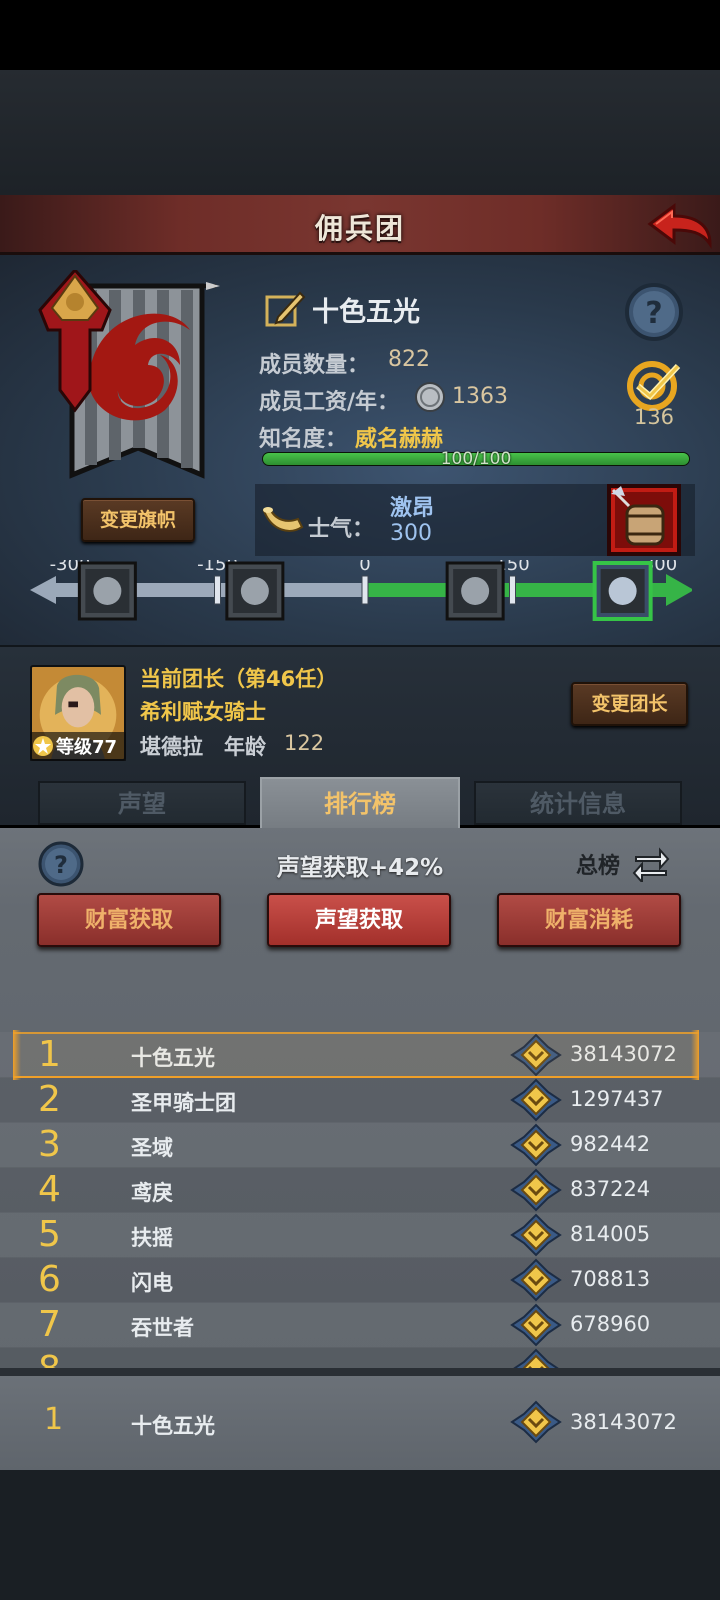 The width and height of the screenshot is (720, 1600). What do you see at coordinates (411, 533) in the screenshot?
I see `morale-value: 300` at bounding box center [411, 533].